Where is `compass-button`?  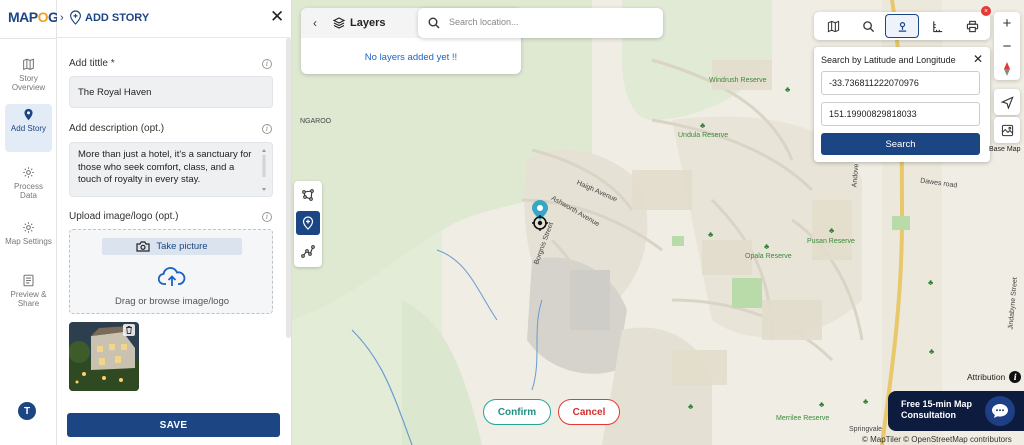
compass-button is located at coordinates (1007, 69).